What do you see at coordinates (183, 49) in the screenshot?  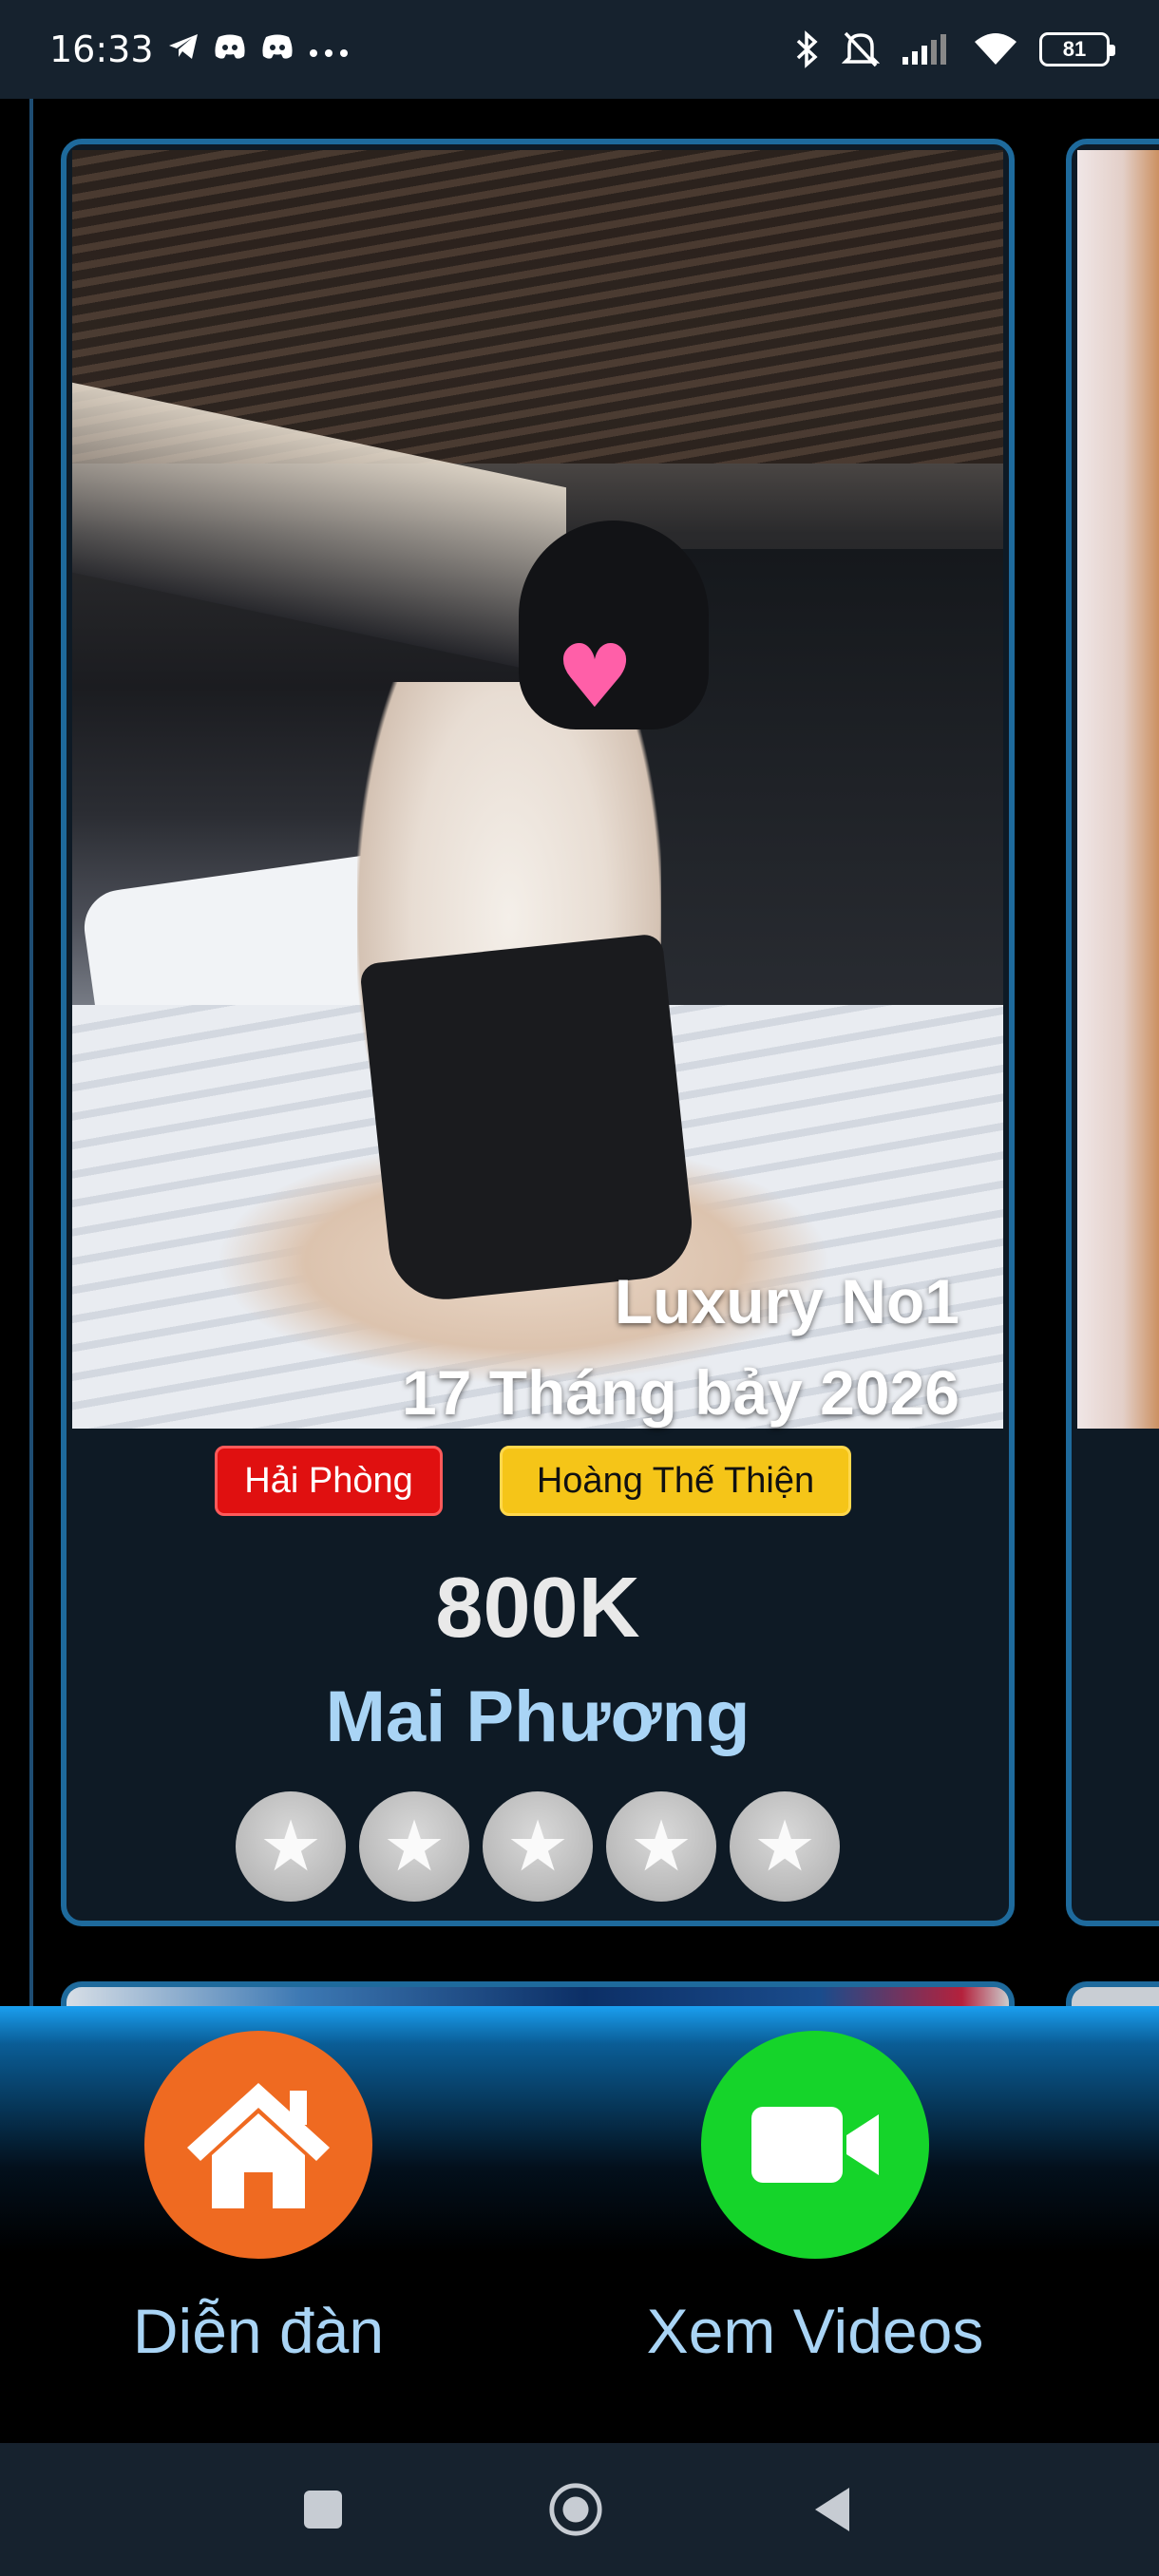 I see `telegram-icon` at bounding box center [183, 49].